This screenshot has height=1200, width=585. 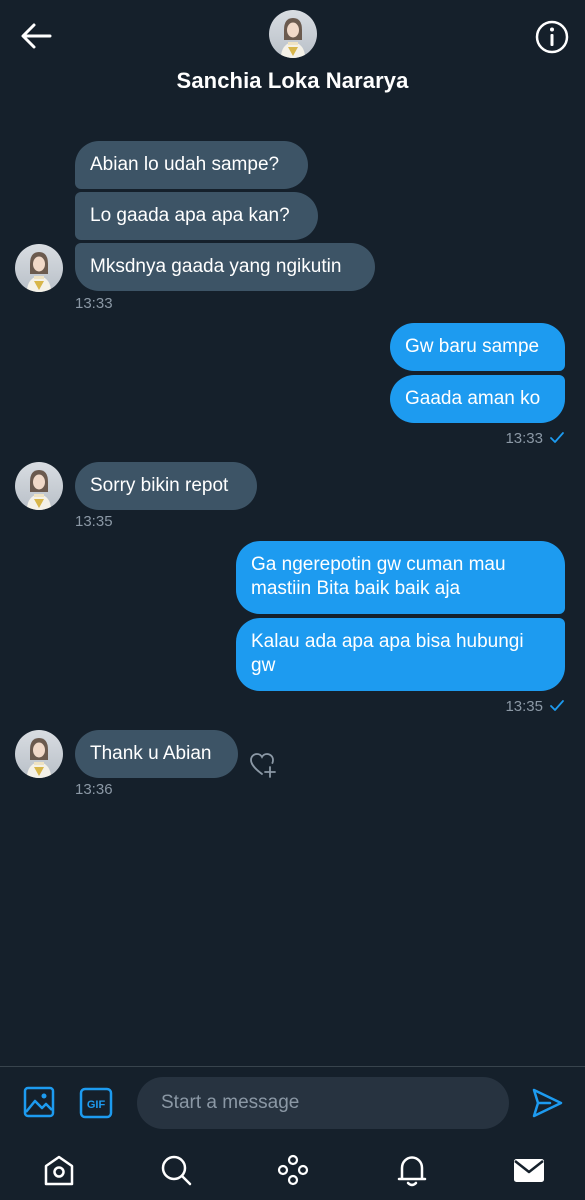 I want to click on contact-name: Sanchia Loka Nararya, so click(x=292, y=81).